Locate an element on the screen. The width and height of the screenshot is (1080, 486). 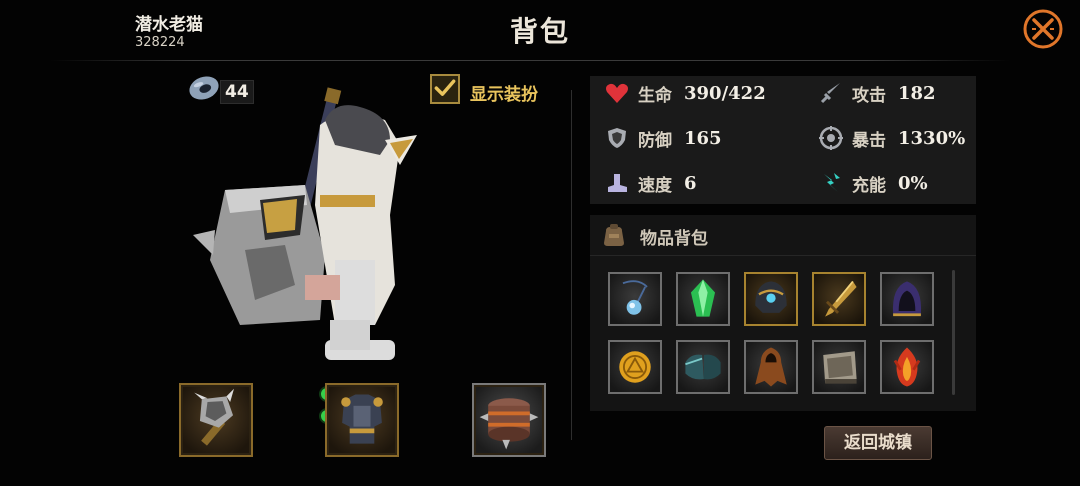
stat-defense: 防御 165 is located at coordinates (663, 138).